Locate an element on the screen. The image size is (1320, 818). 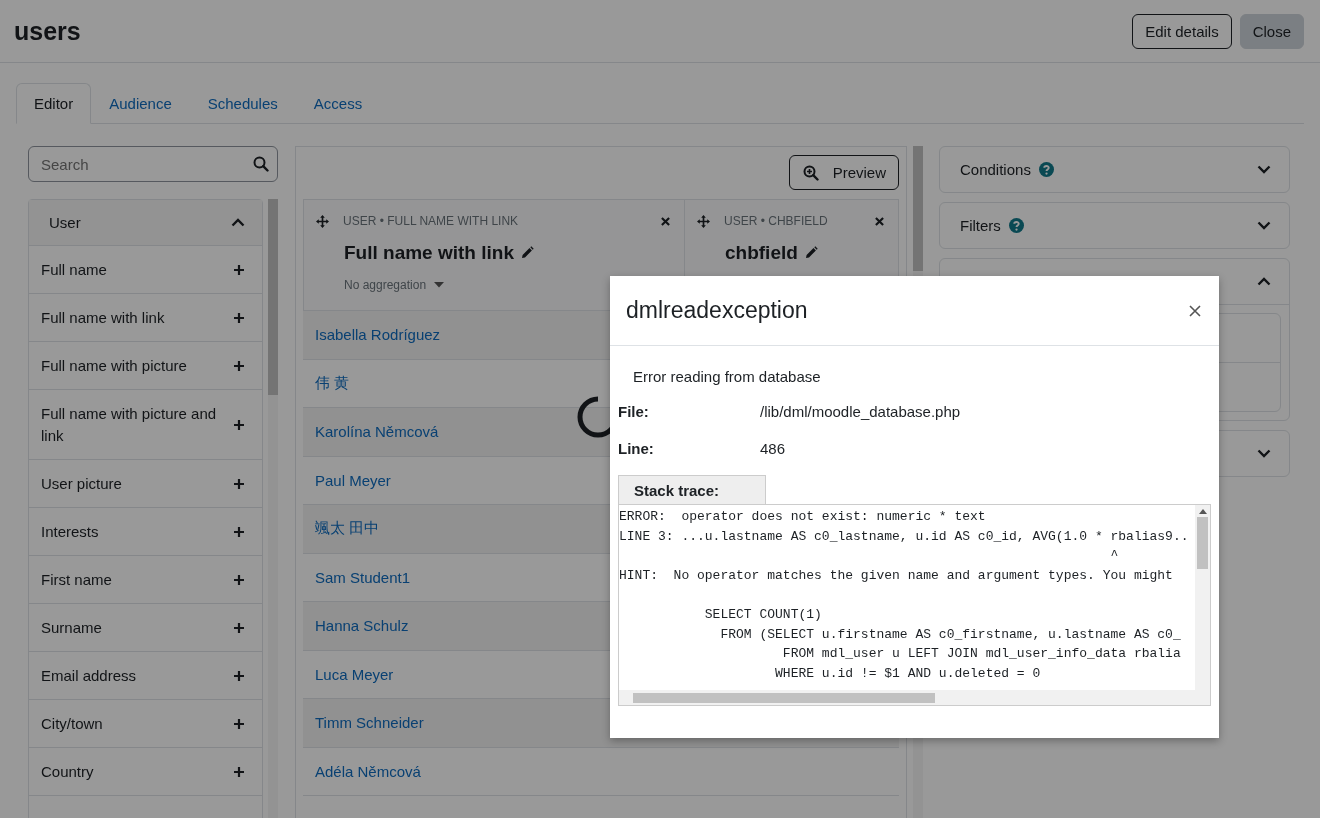
card-title: Conditions is located at coordinates (995, 169).